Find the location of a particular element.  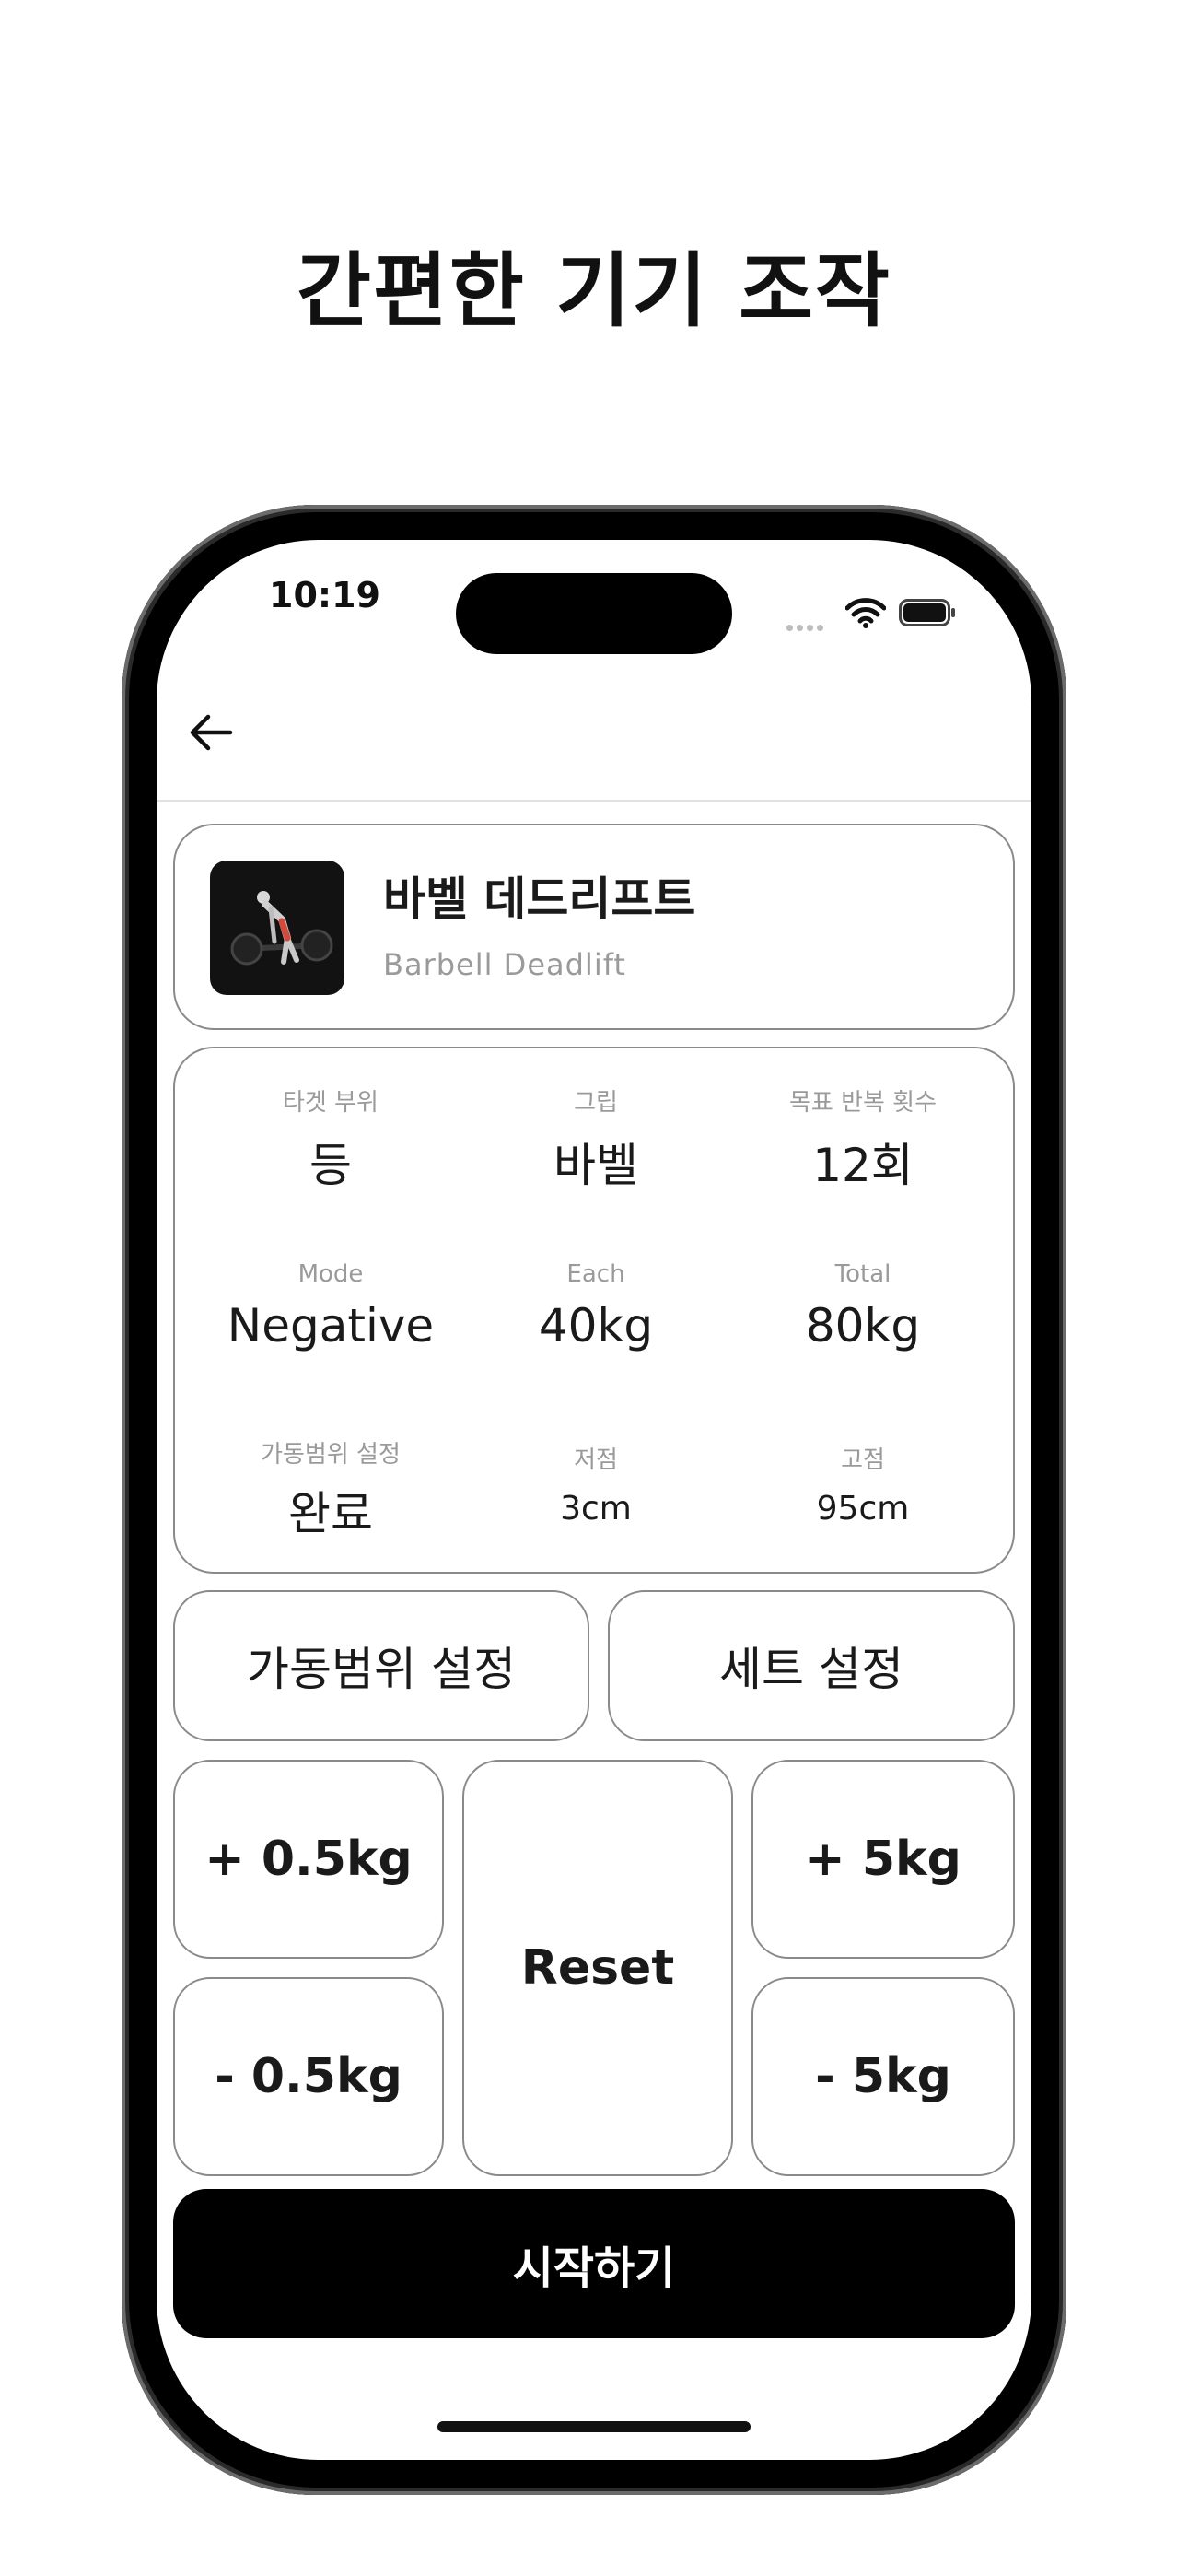

reps-value: 12회 is located at coordinates (863, 1165).